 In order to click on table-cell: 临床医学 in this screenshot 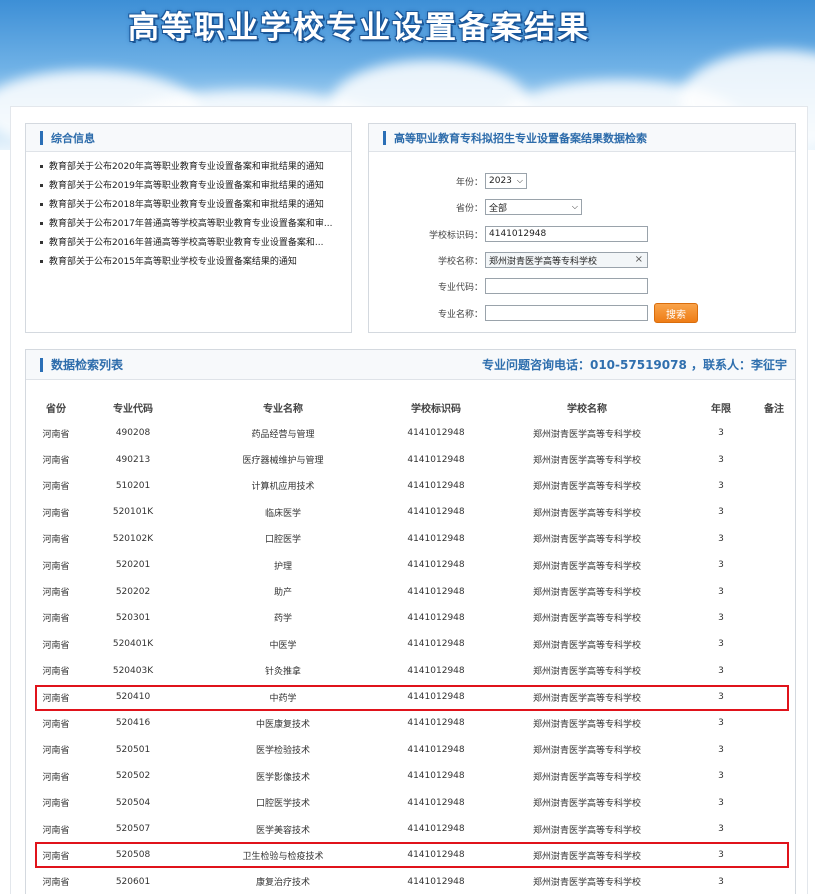, I will do `click(282, 513)`.